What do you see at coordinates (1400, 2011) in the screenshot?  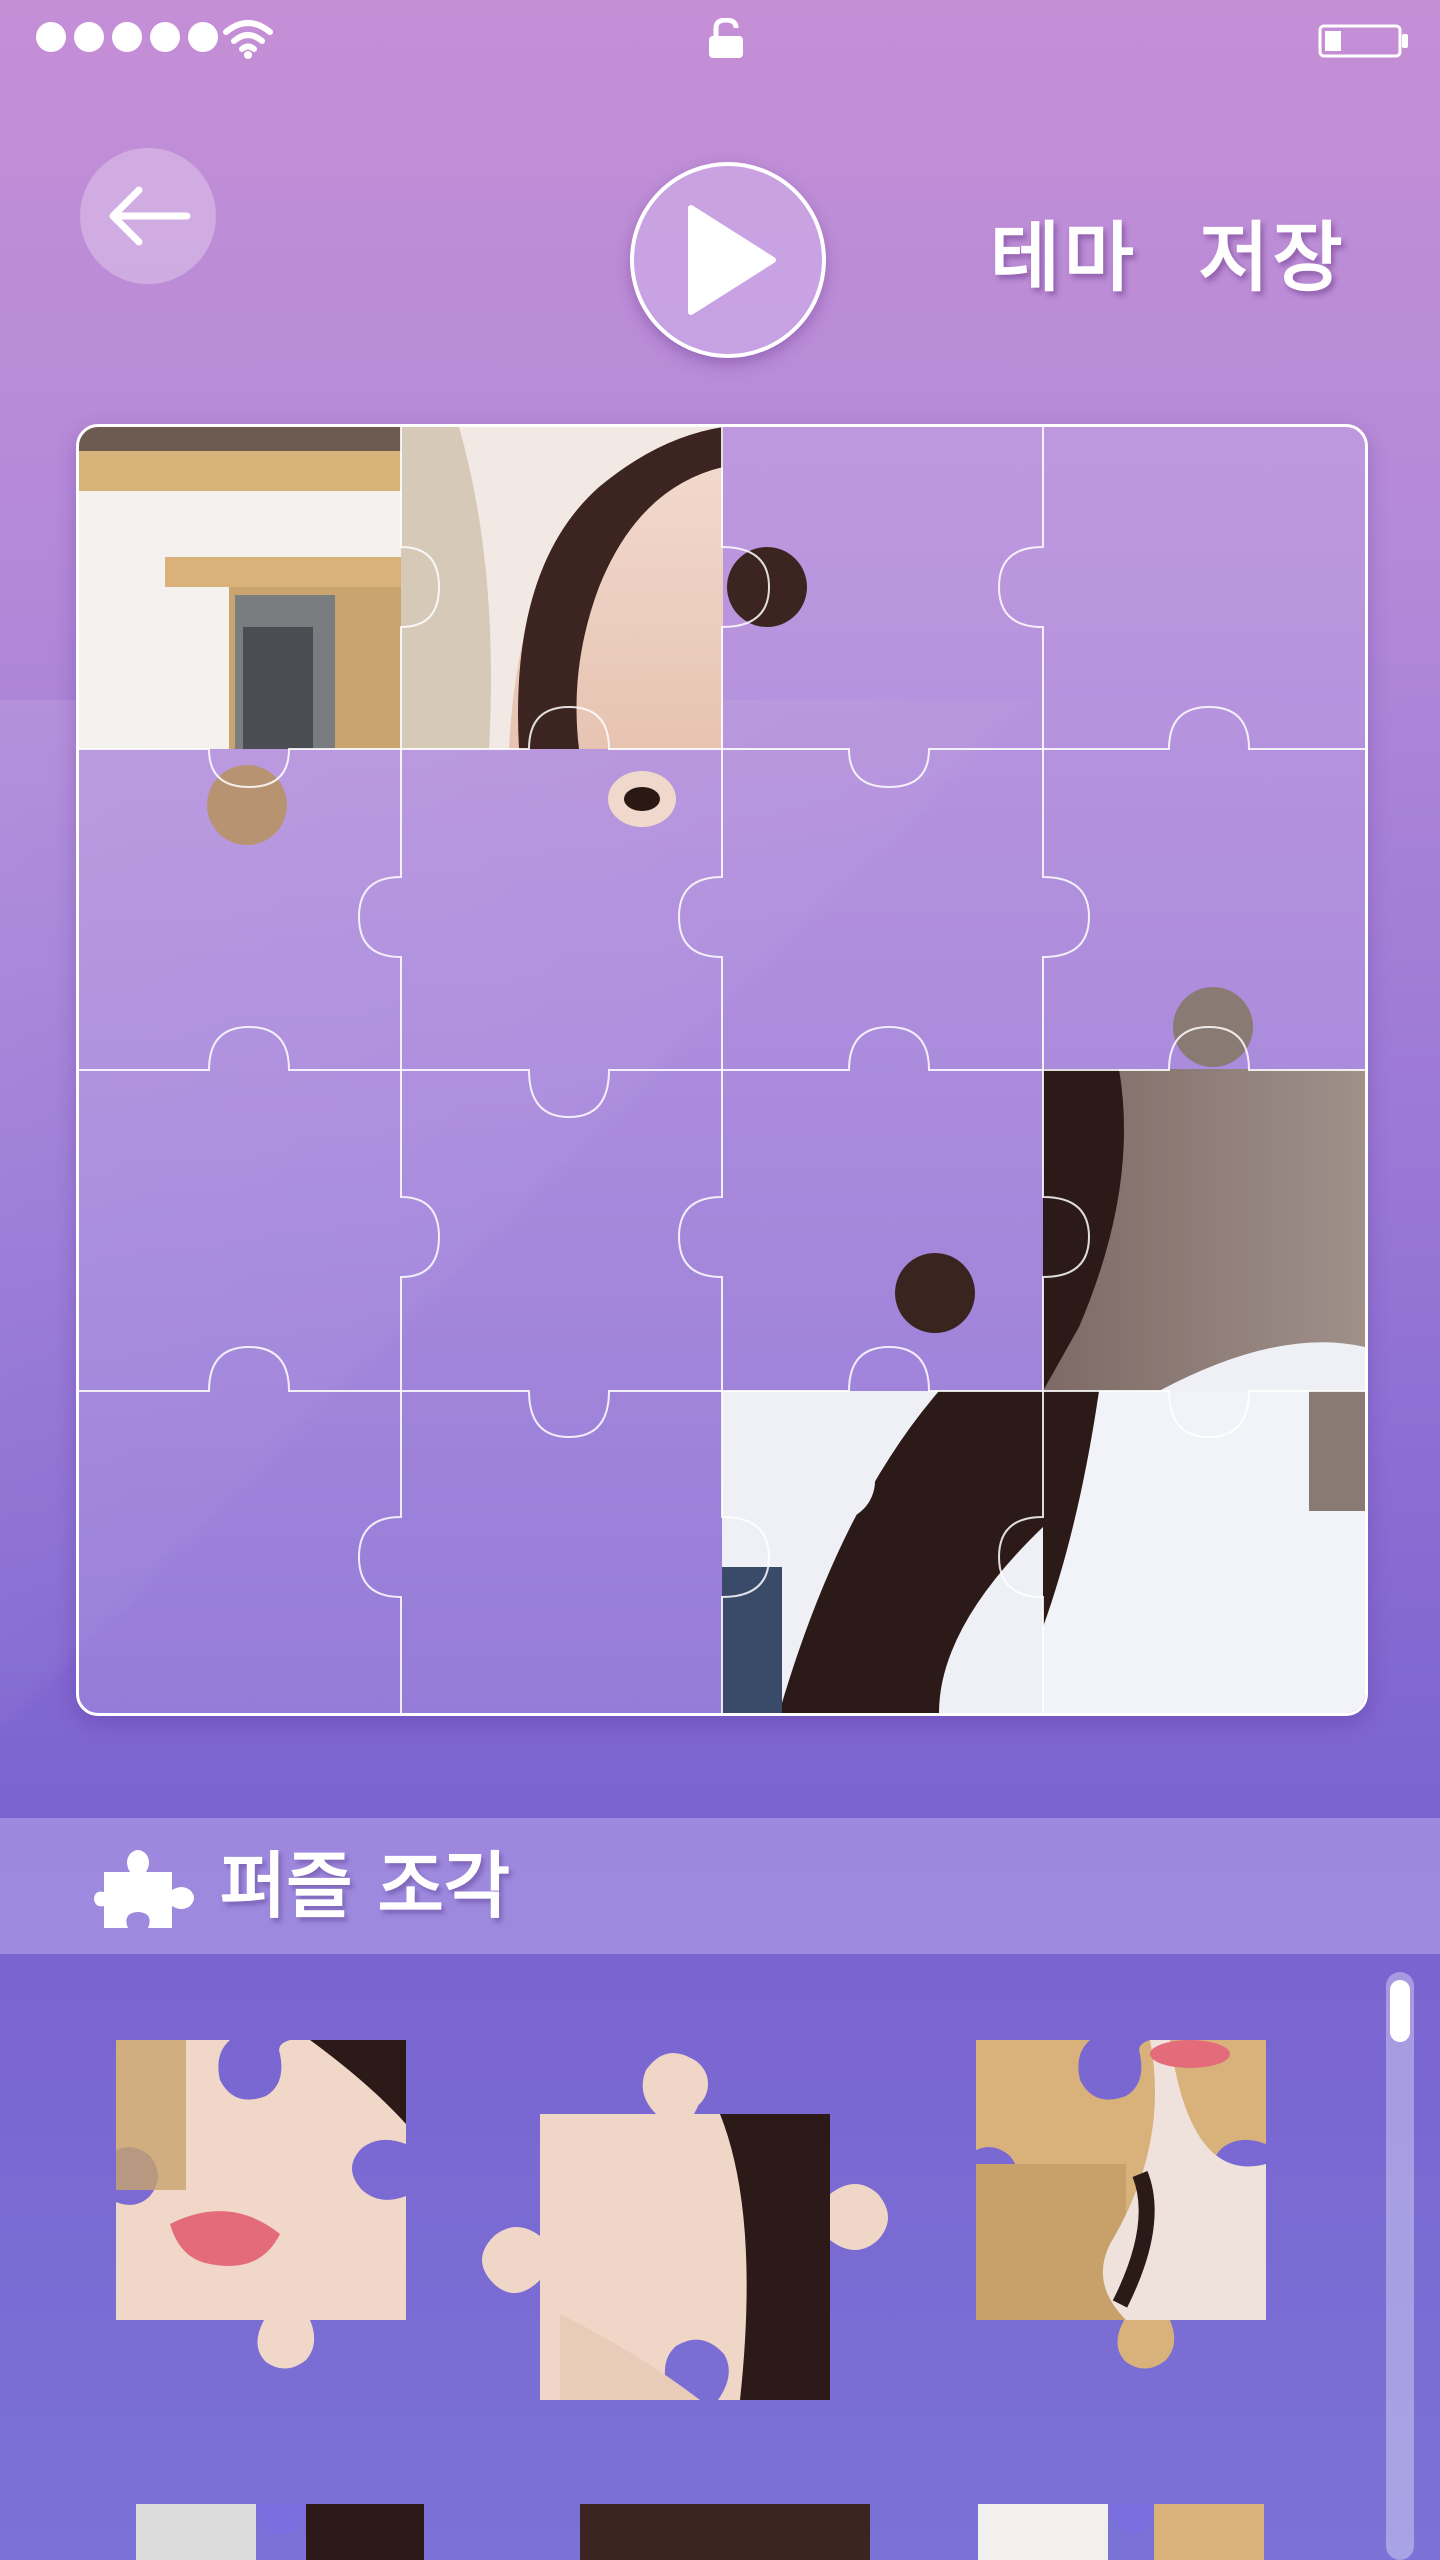 I see `tray-scrollbar-thumb` at bounding box center [1400, 2011].